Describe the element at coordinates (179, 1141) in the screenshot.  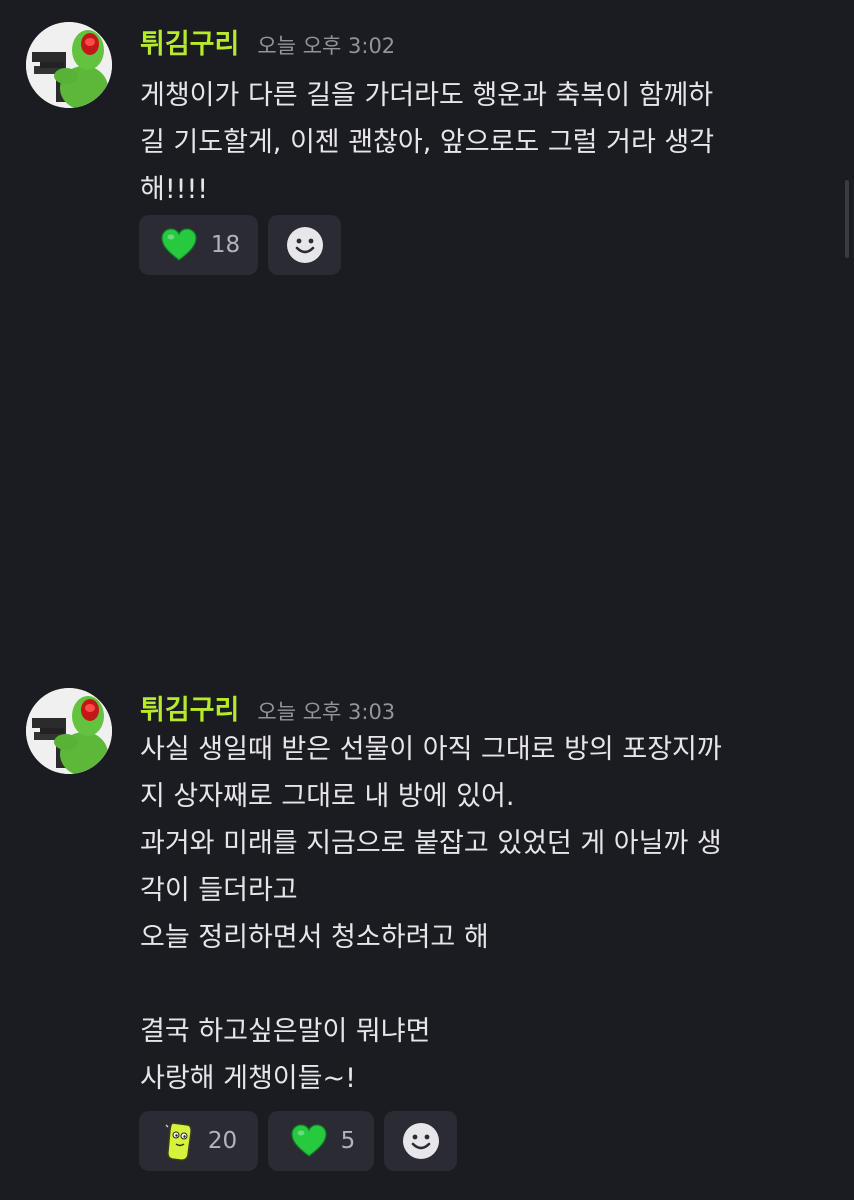
I see `yellow-green-character-sticker-icon` at that location.